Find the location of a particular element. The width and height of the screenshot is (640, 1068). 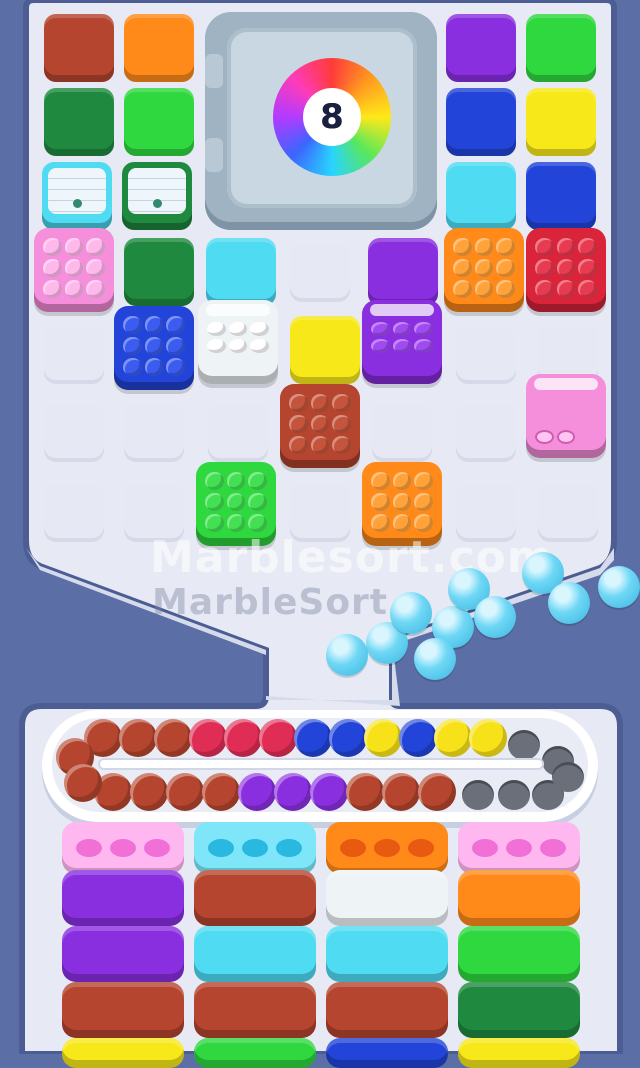

vault-safe: 8 is located at coordinates (321, 121).